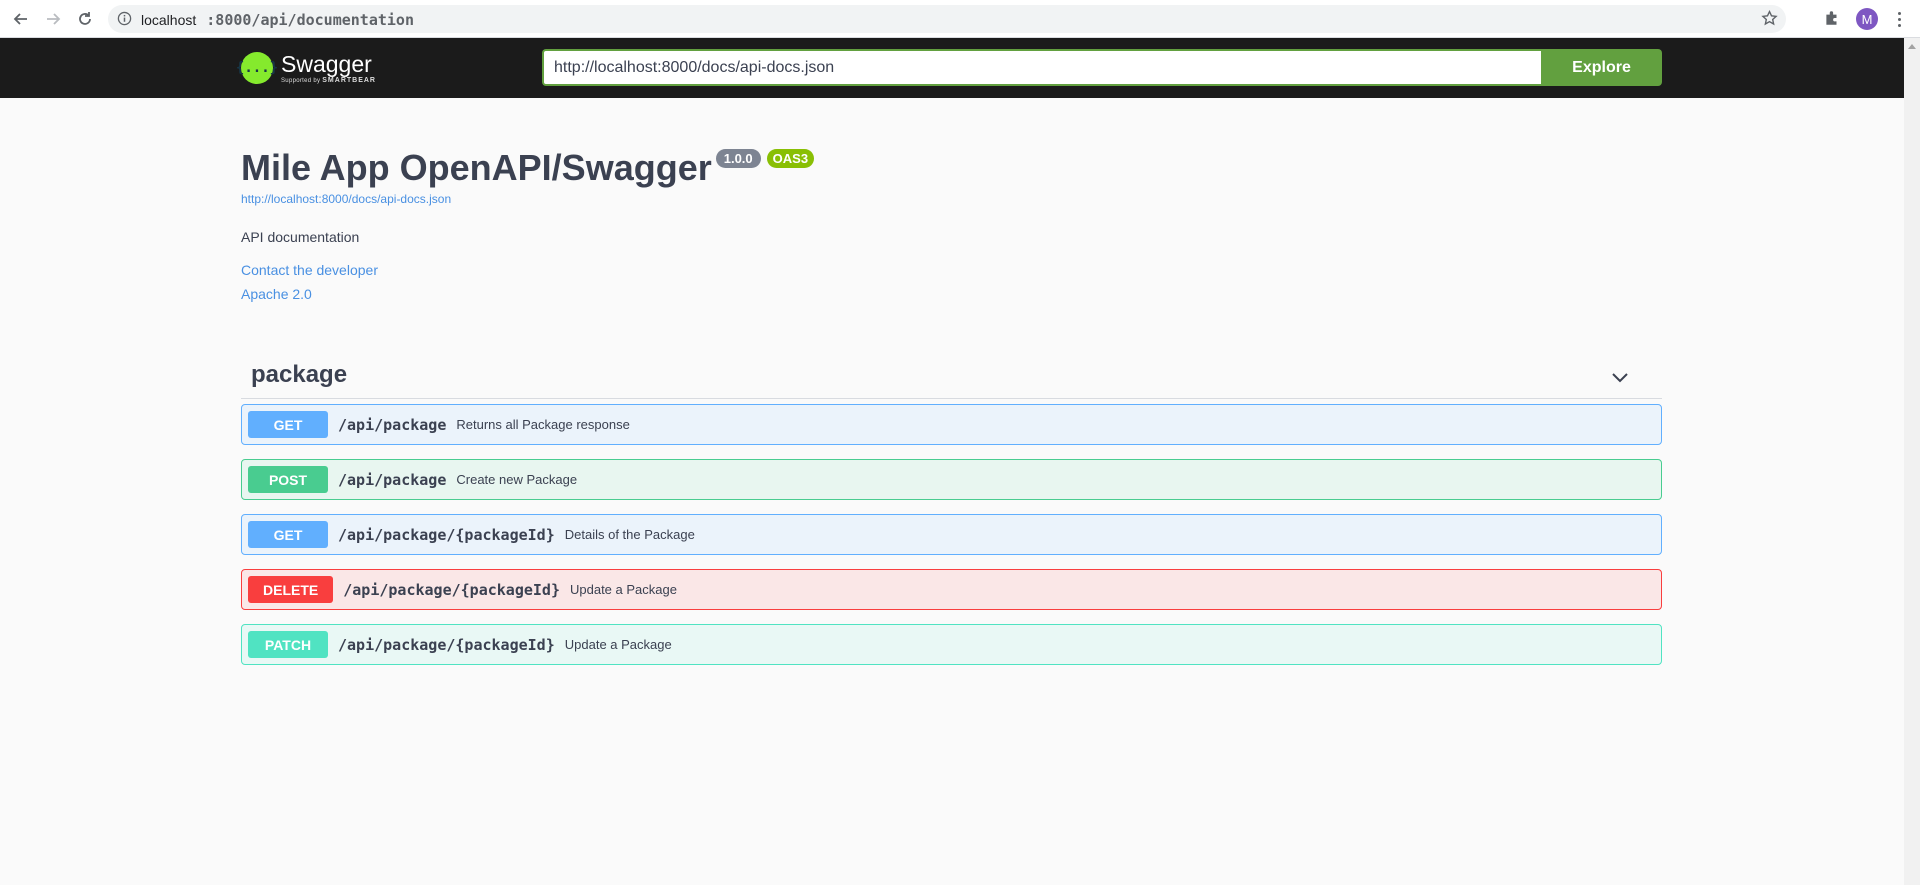  Describe the element at coordinates (947, 19) in the screenshot. I see `address-bar: localhost :8000/api/documentation` at that location.